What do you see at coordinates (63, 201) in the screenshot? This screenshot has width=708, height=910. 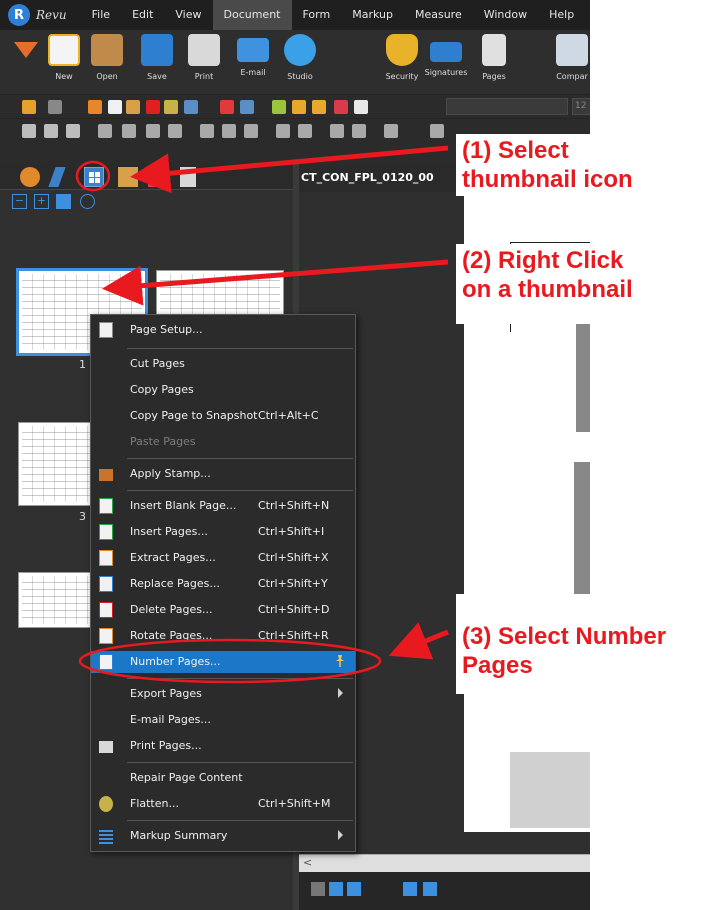 I see `thumbnail-view-button` at bounding box center [63, 201].